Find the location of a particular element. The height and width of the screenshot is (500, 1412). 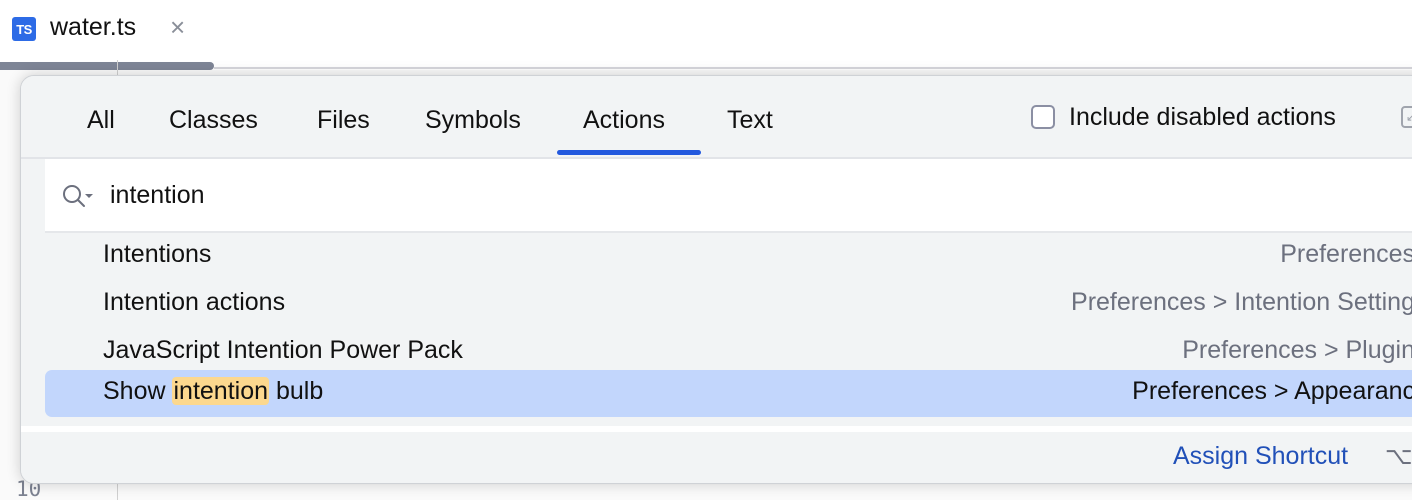

result-path: Preferences > Appearanc is located at coordinates (1272, 391).